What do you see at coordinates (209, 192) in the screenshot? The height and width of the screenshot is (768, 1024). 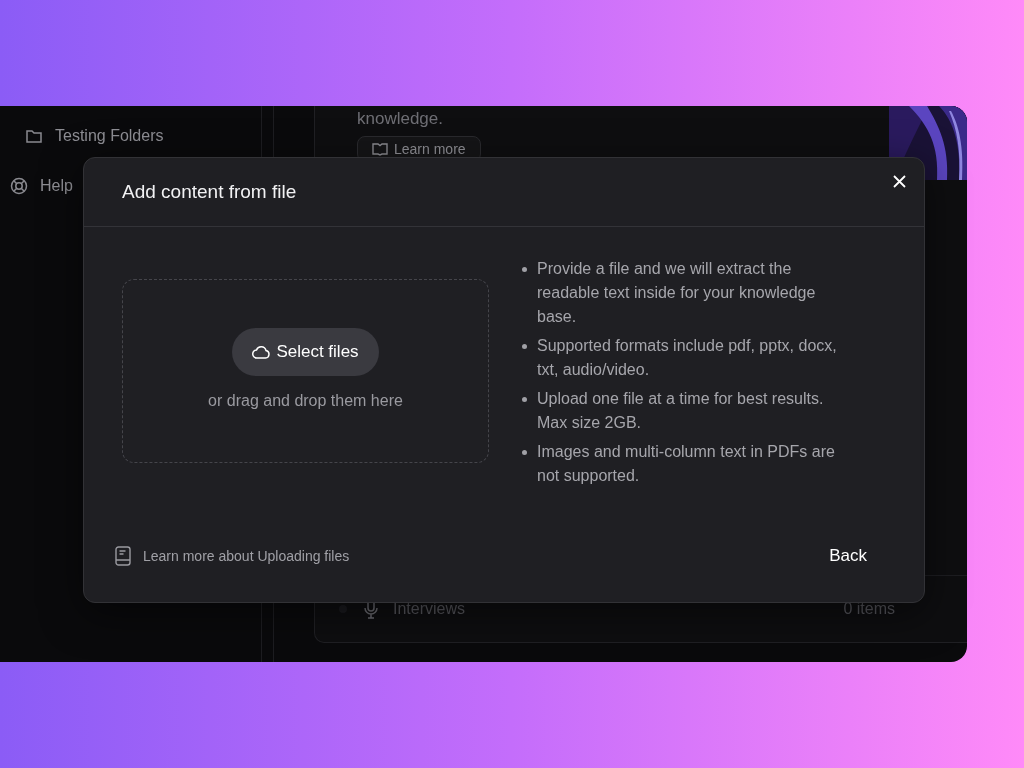 I see `dialog-title: Add content from file` at bounding box center [209, 192].